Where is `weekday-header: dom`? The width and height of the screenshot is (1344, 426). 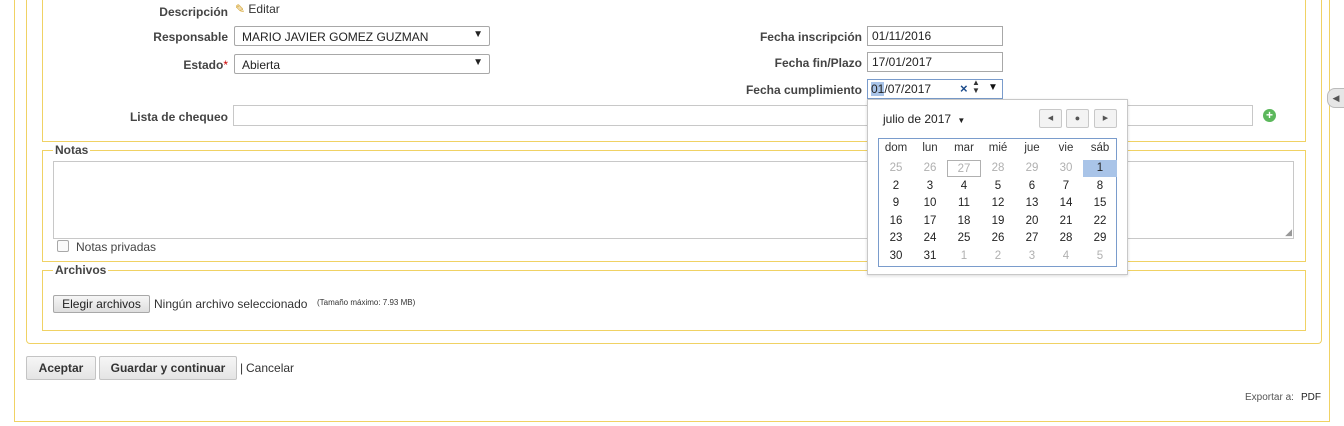
weekday-header: dom is located at coordinates (896, 148).